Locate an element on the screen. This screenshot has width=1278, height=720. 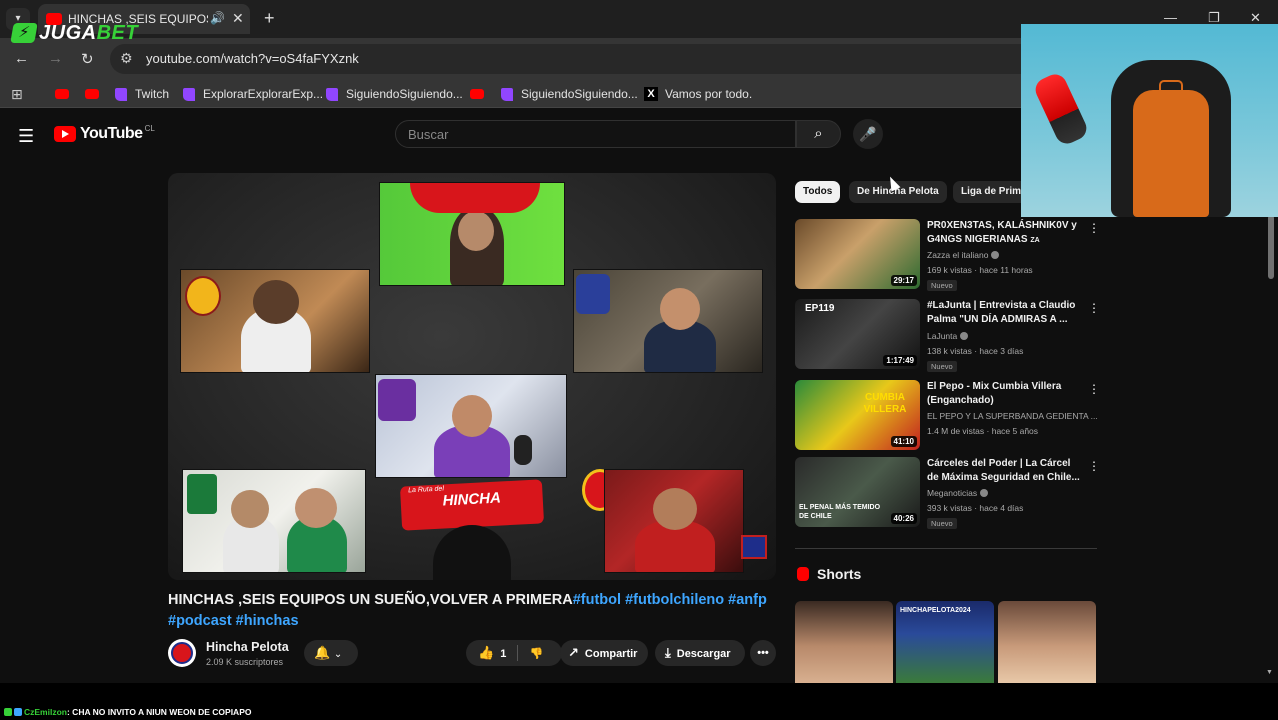
search-button: ⌕ is located at coordinates (818, 134).